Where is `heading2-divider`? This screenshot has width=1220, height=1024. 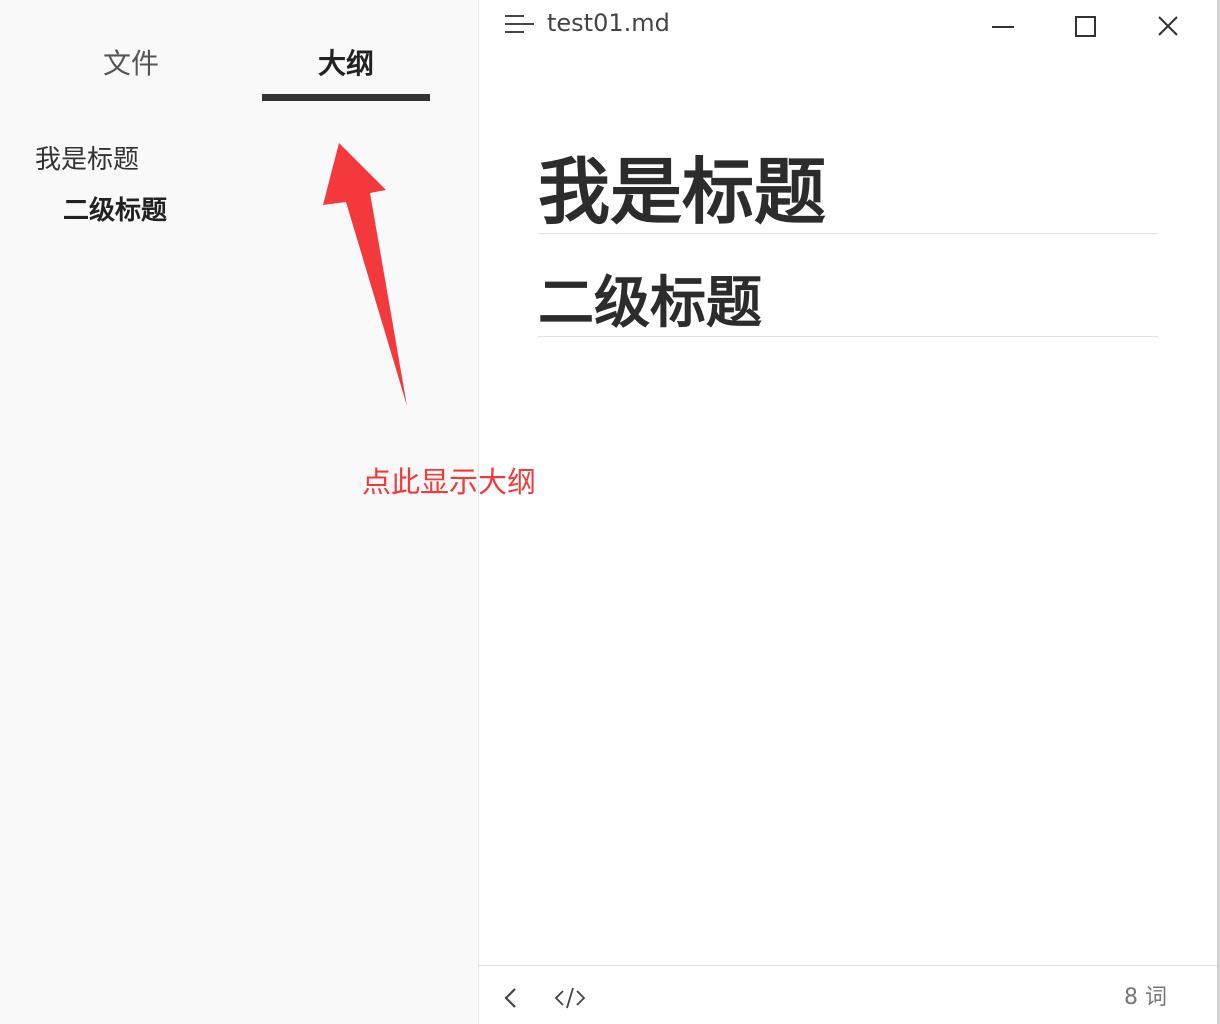
heading2-divider is located at coordinates (848, 336).